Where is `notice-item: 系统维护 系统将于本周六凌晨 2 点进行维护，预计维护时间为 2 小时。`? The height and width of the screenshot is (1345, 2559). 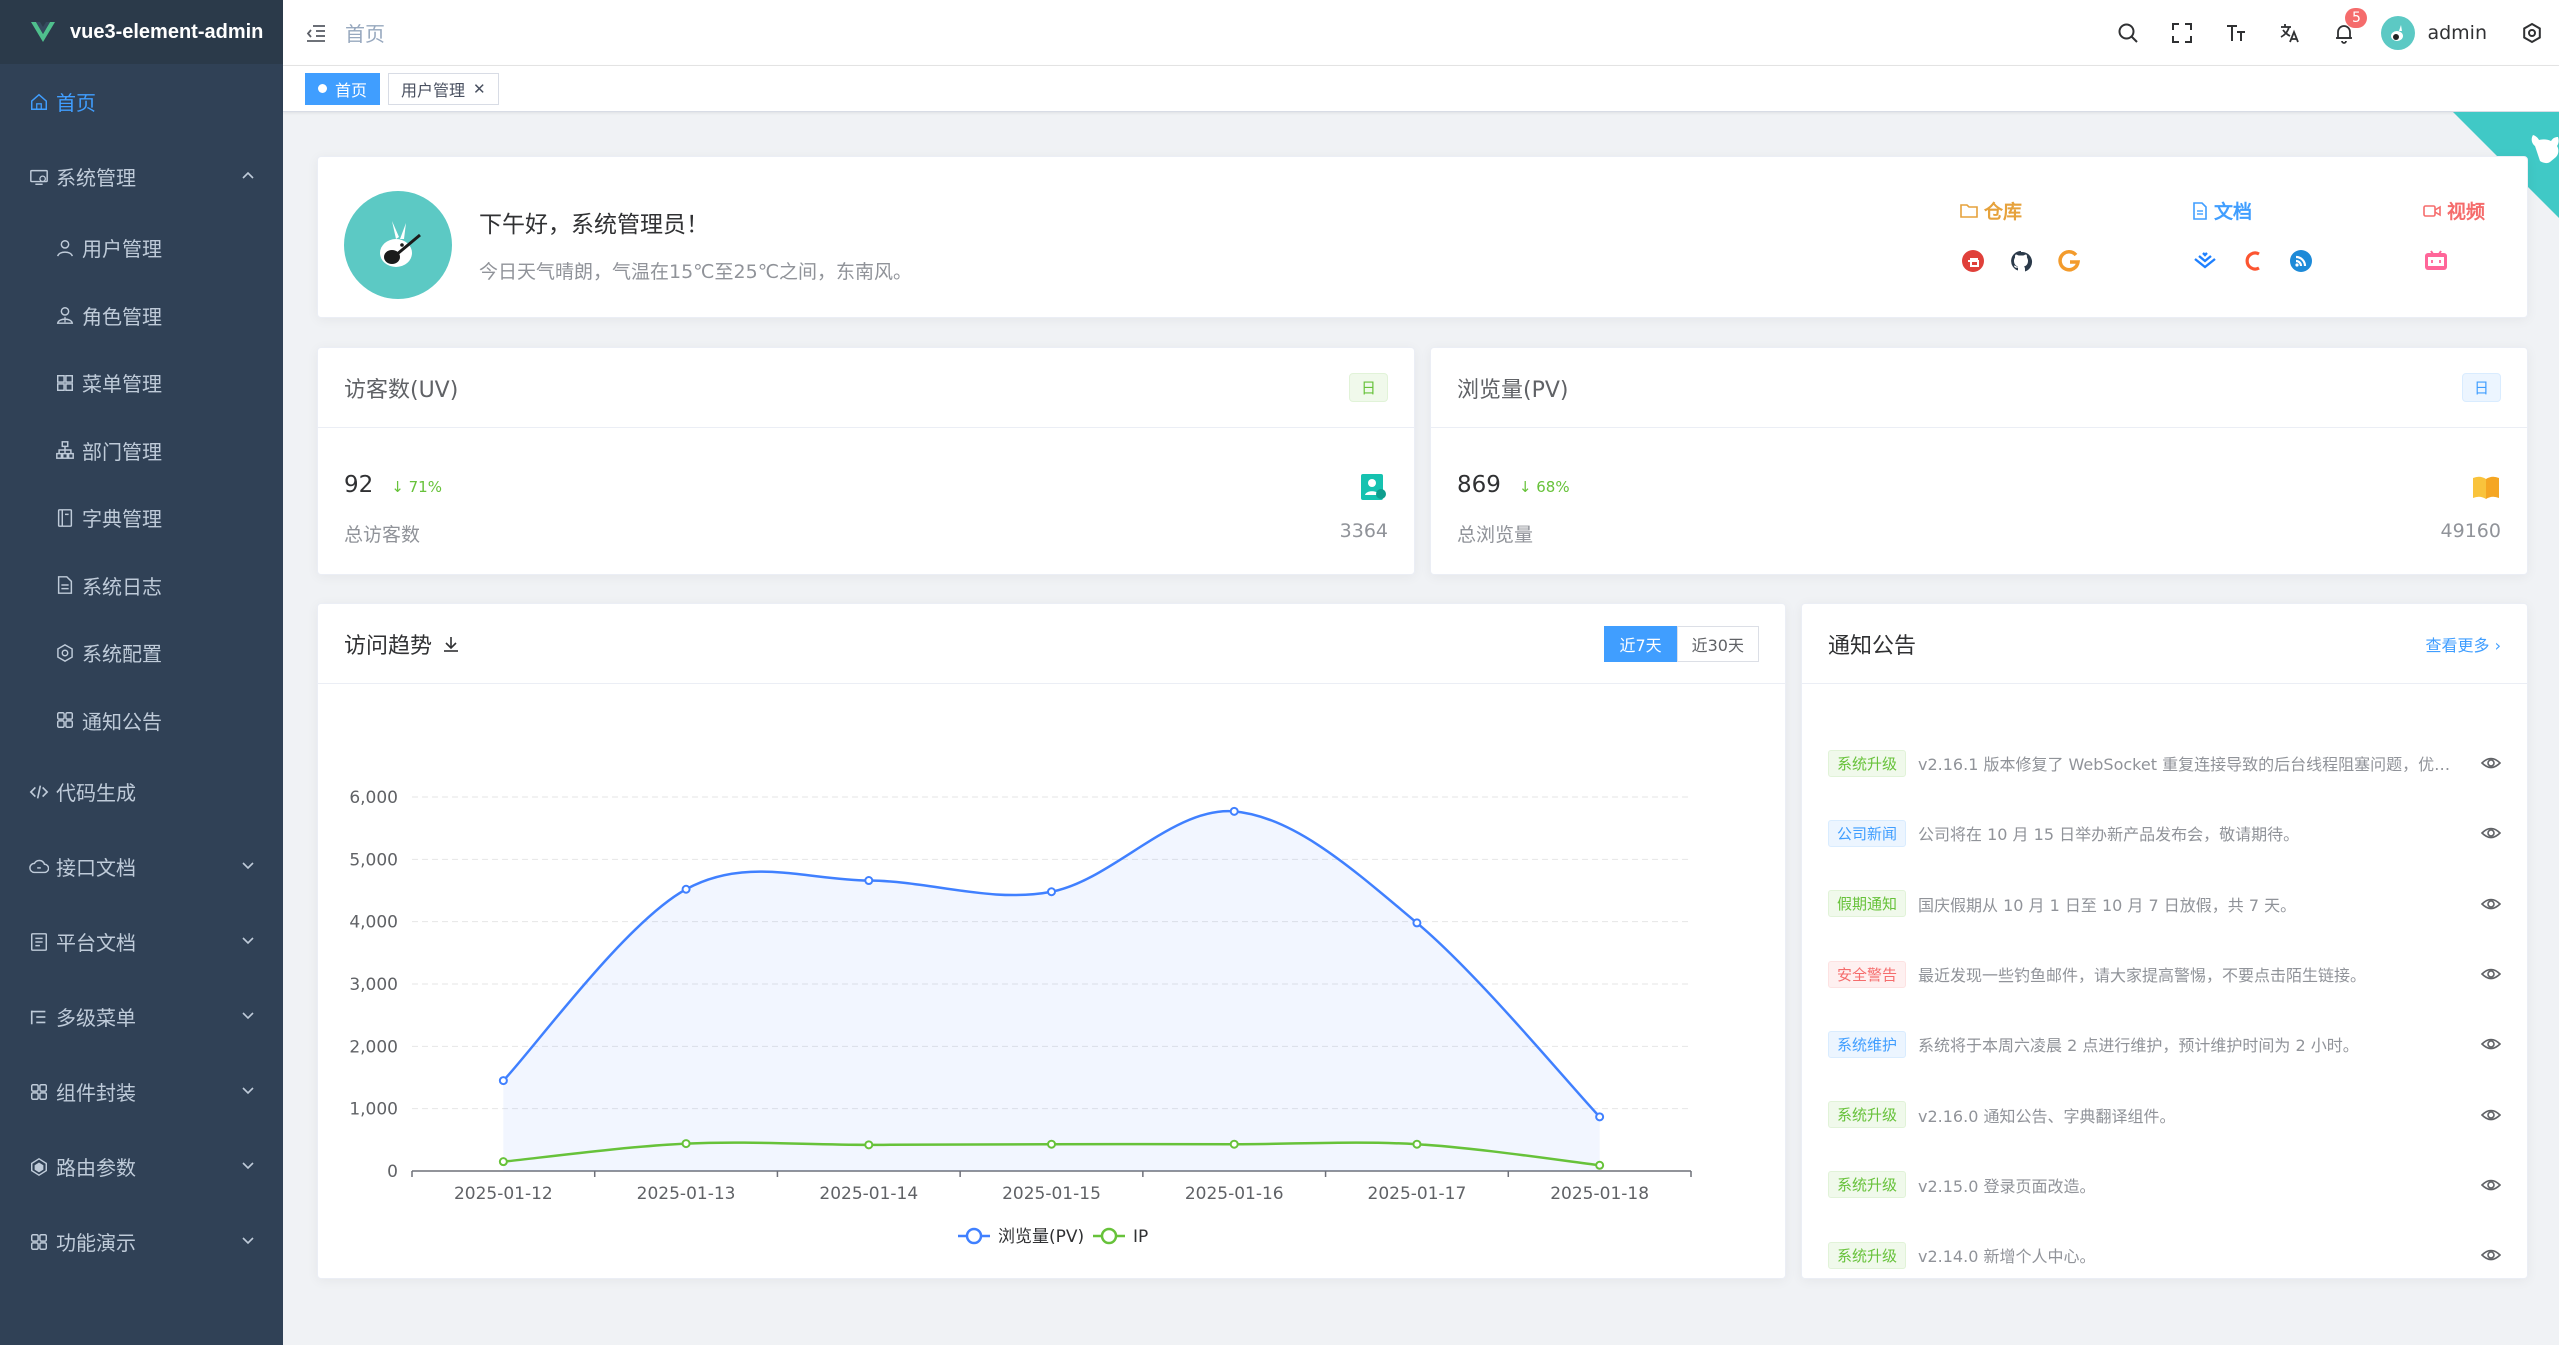 notice-item: 系统维护 系统将于本周六凌晨 2 点进行维护，预计维护时间为 2 小时。 is located at coordinates (2164, 1044).